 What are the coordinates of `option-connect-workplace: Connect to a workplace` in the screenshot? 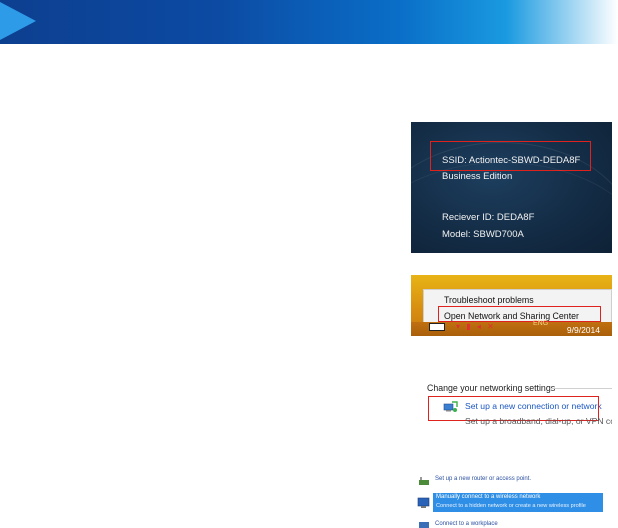 It's located at (466, 524).